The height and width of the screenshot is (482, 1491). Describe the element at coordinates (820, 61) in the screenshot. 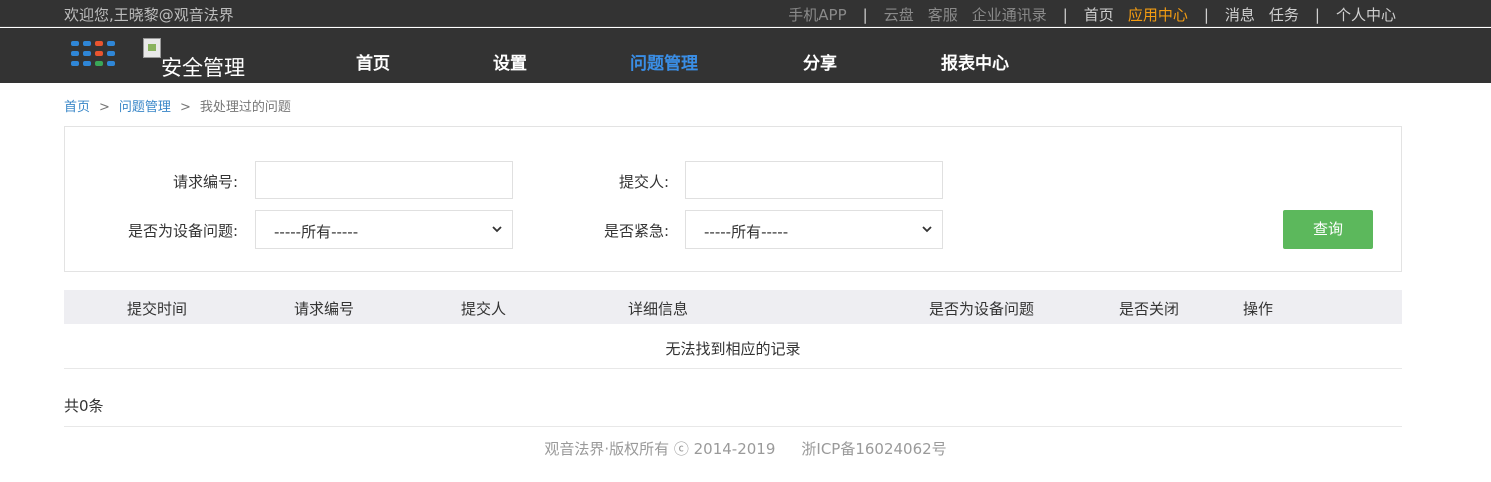

I see `nav-item: 分享` at that location.